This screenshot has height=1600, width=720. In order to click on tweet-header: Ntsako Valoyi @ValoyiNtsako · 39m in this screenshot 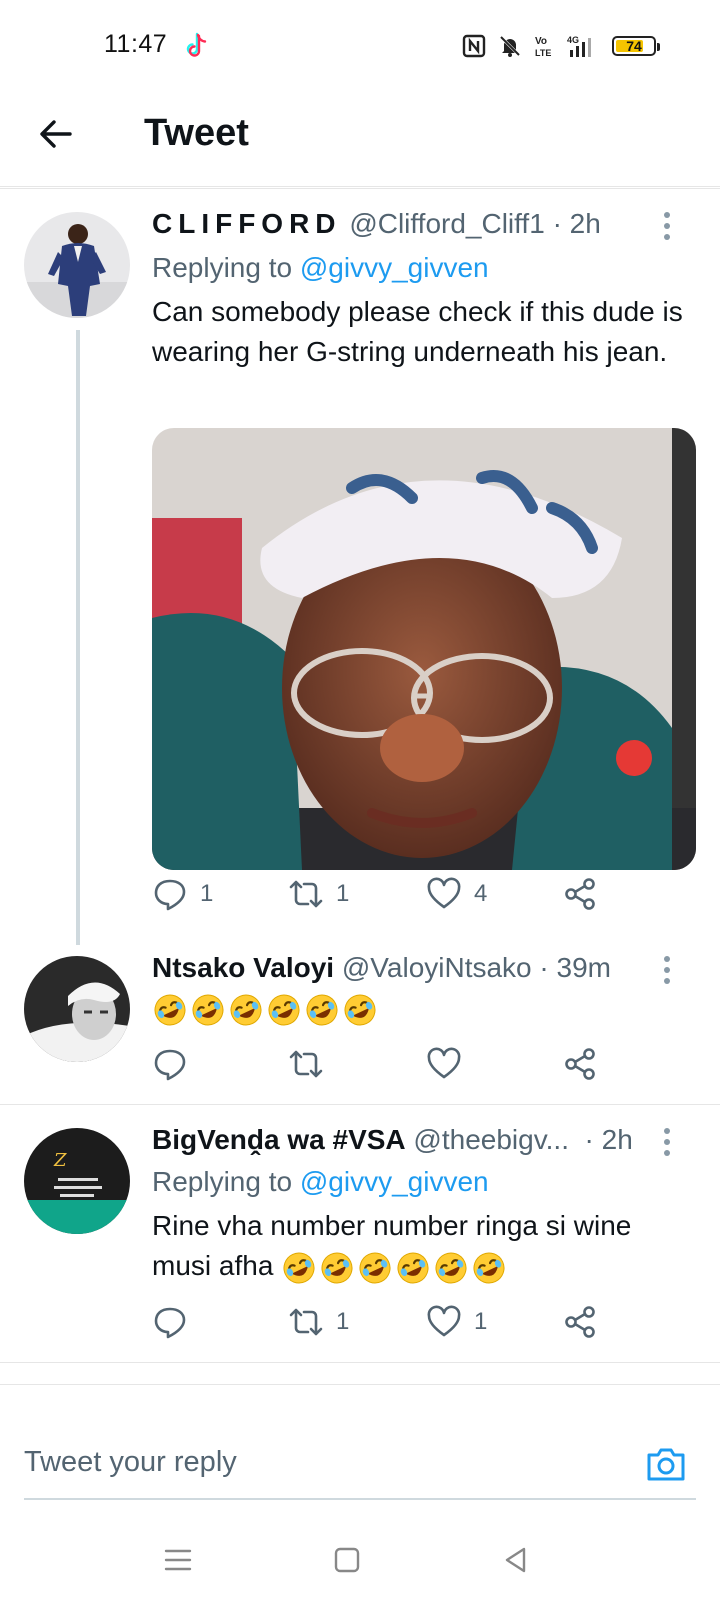, I will do `click(381, 968)`.